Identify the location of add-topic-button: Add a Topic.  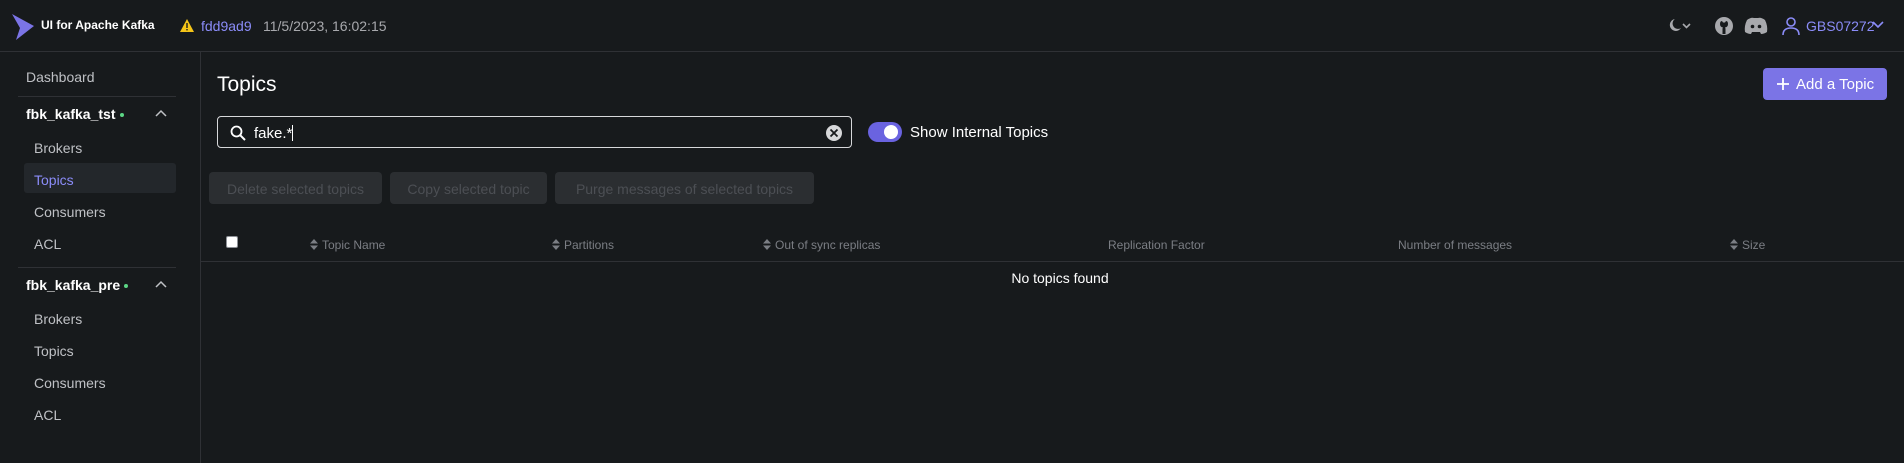
(1825, 84).